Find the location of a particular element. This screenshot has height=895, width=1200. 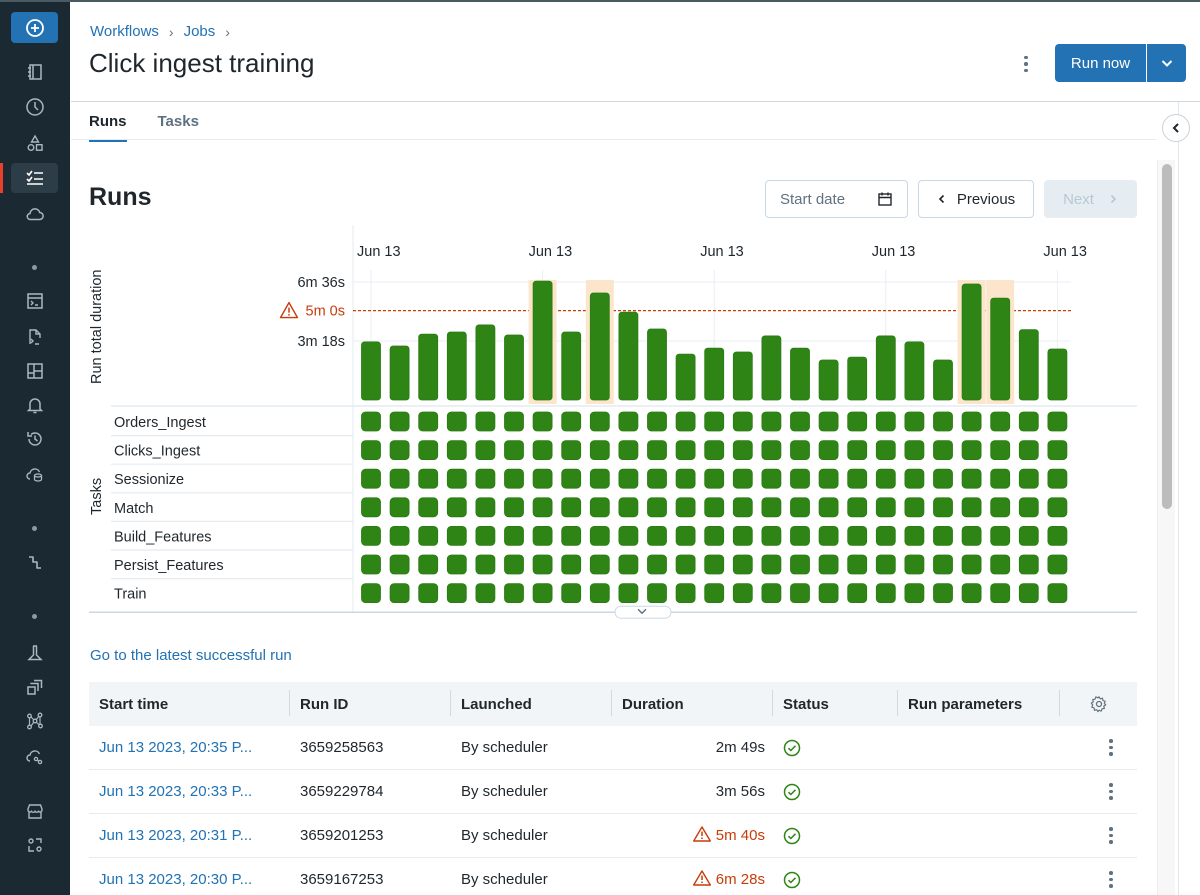

tab-runs: Runs is located at coordinates (108, 127).